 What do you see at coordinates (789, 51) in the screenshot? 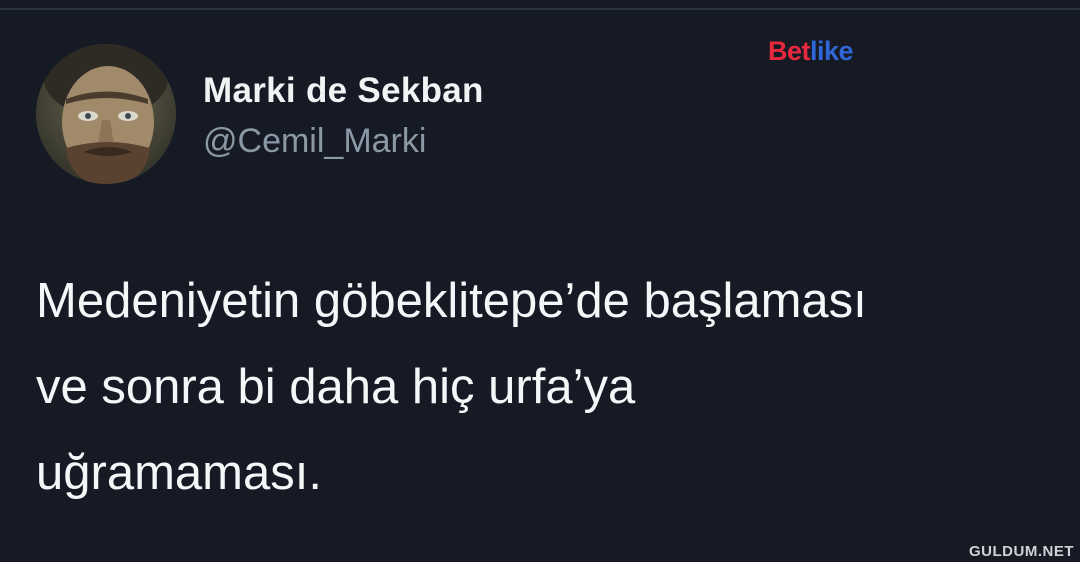
I see `brand-logo-part1: Bet` at bounding box center [789, 51].